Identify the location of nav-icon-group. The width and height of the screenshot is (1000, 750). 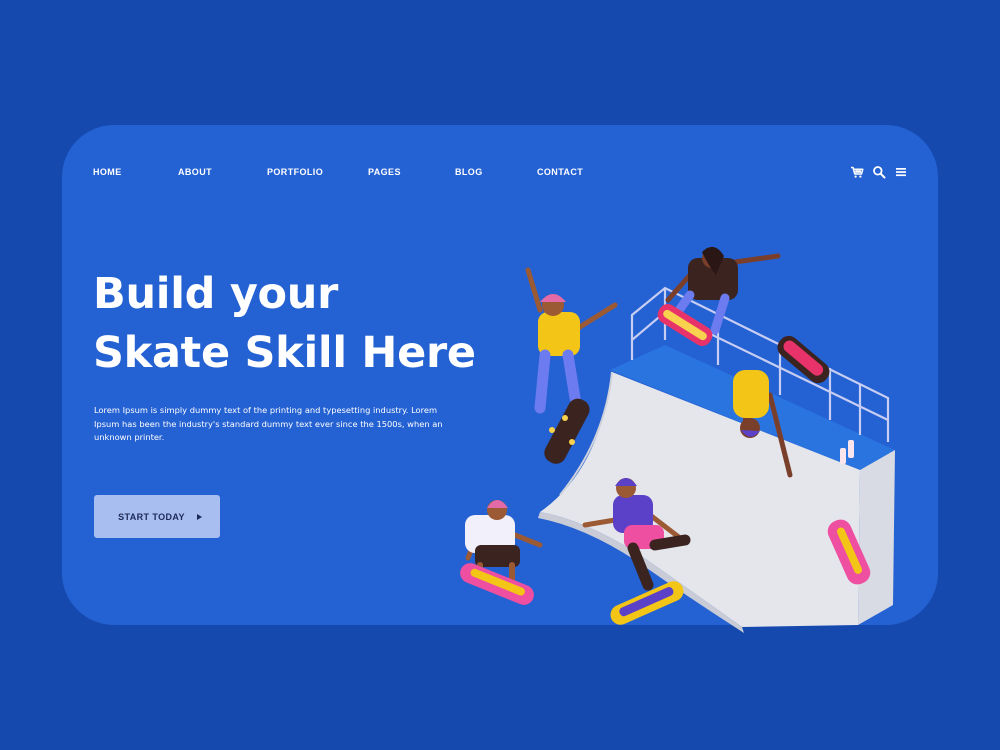
(879, 172).